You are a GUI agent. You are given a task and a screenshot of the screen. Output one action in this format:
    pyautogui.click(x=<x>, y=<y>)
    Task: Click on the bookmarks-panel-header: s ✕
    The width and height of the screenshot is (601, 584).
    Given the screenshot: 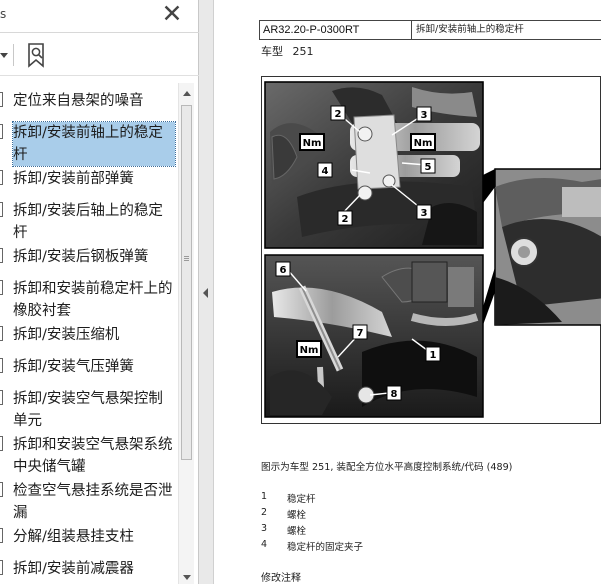 What is the action you would take?
    pyautogui.click(x=99, y=16)
    